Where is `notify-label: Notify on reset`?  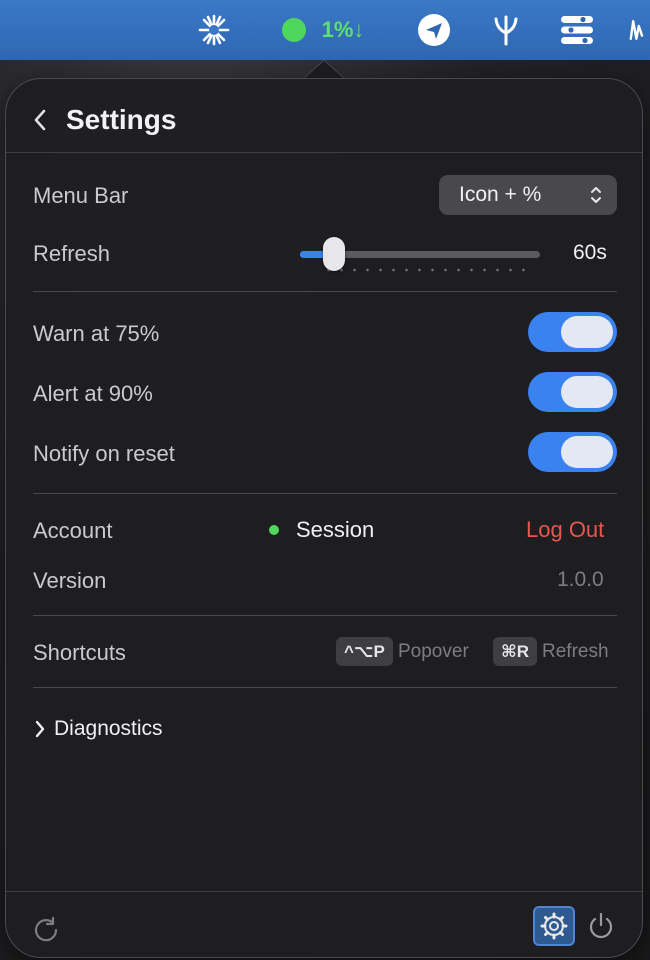 notify-label: Notify on reset is located at coordinates (104, 453).